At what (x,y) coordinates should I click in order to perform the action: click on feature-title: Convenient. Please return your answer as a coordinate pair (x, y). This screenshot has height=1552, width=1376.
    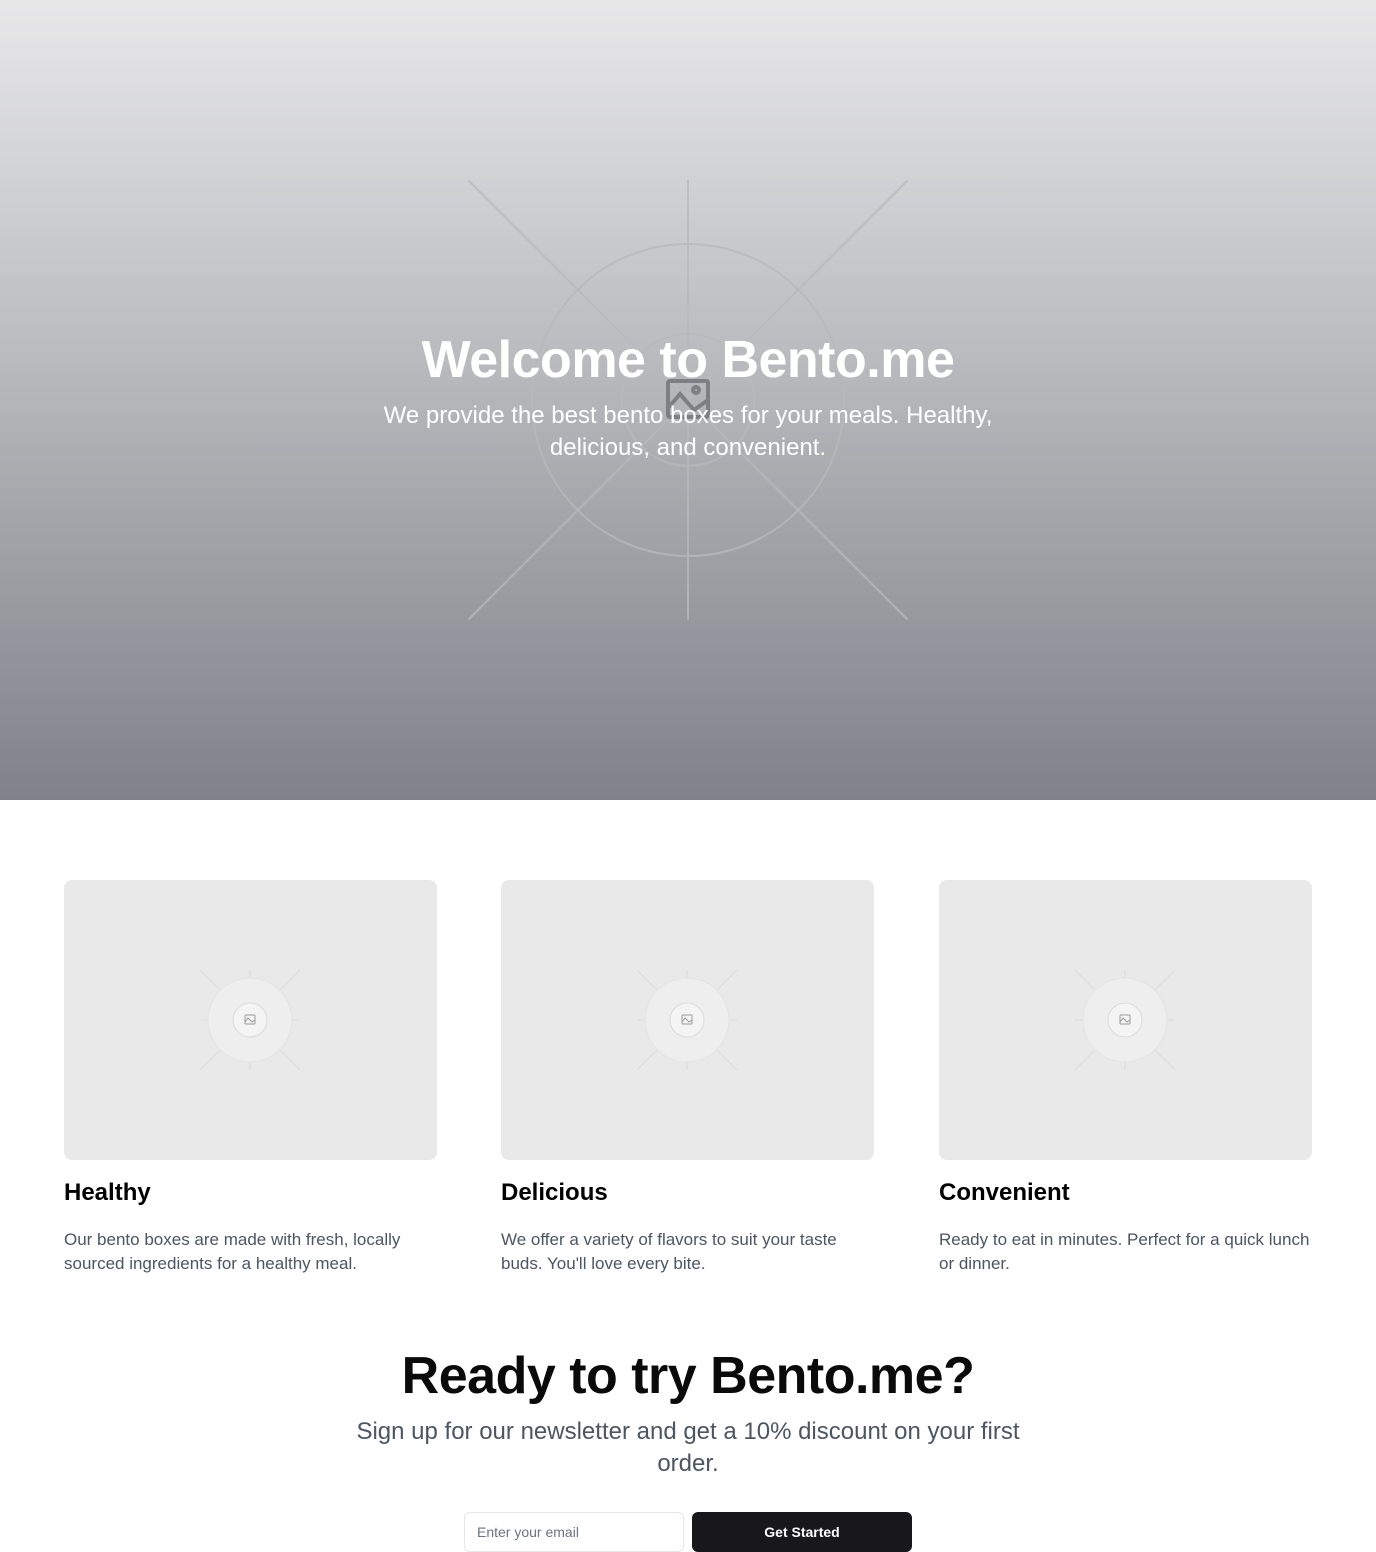
    Looking at the image, I should click on (1004, 1192).